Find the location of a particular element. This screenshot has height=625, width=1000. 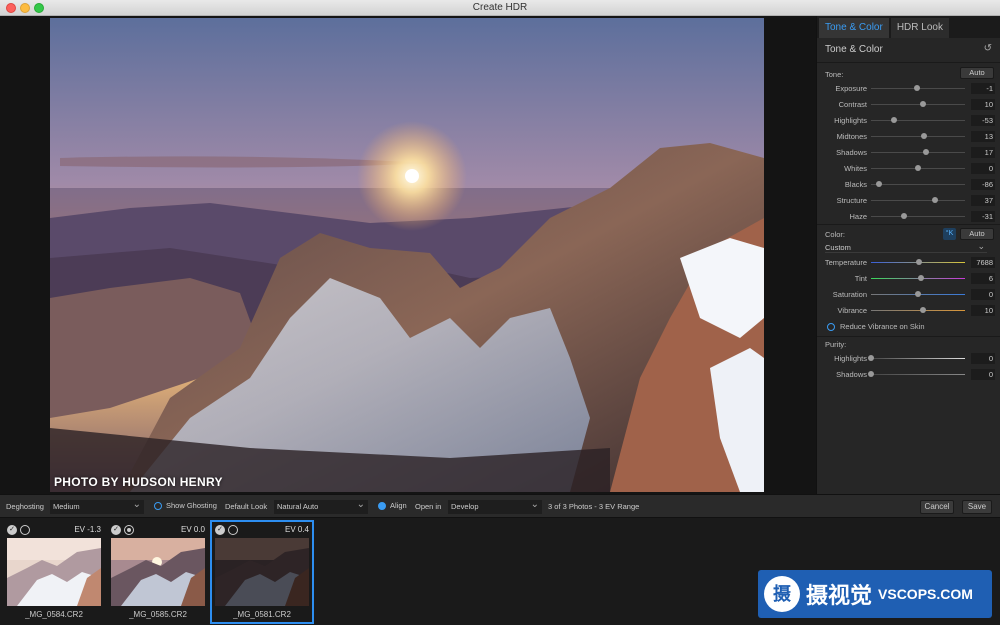

tab-hdr-look: HDR Look is located at coordinates (919, 28).